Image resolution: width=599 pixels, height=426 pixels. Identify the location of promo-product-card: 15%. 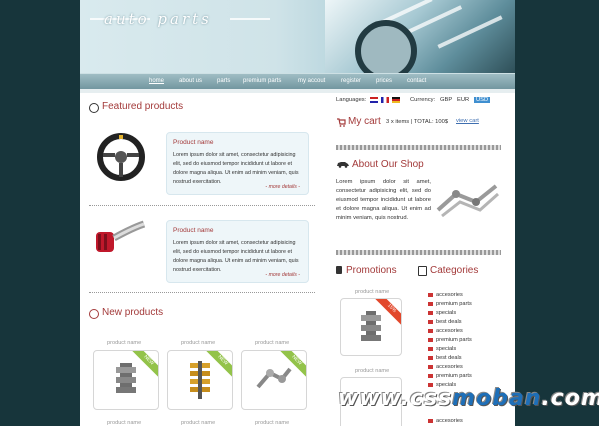
(371, 327).